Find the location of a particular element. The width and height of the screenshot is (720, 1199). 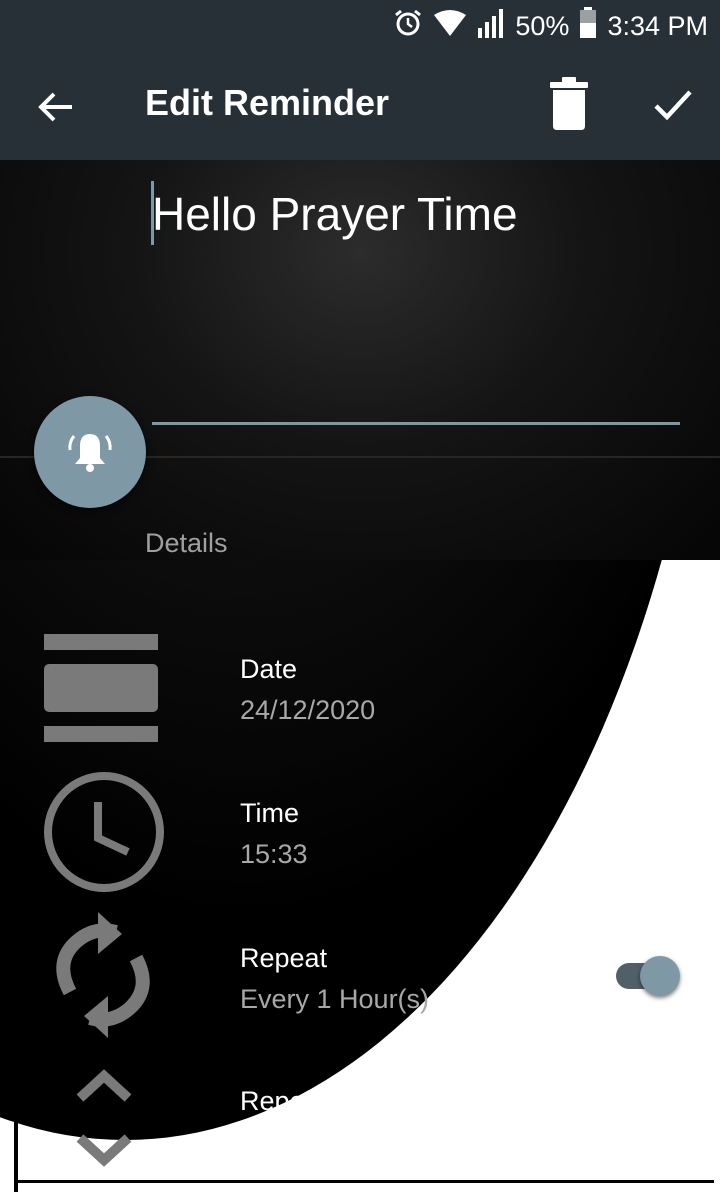

save-button is located at coordinates (673, 105).